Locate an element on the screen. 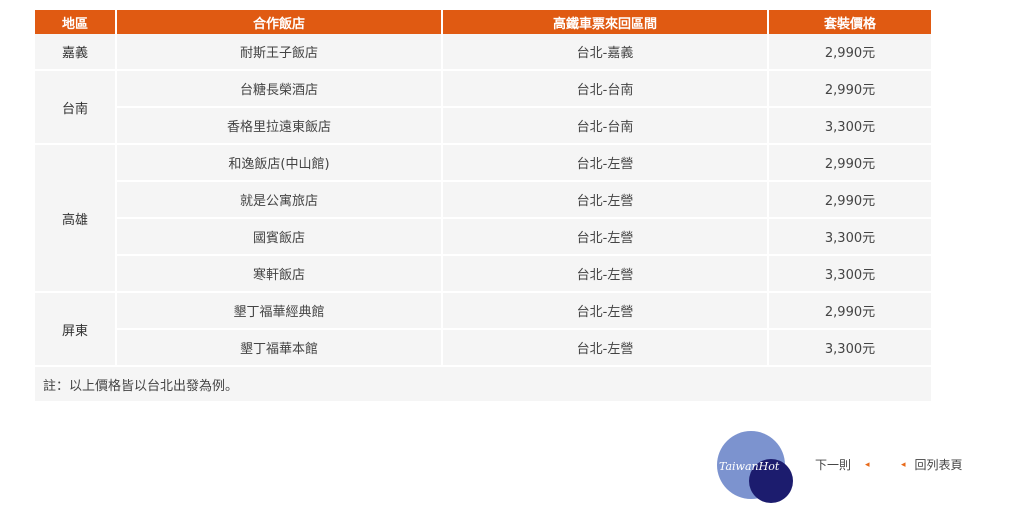  hotel-cell: 耐斯王子飯店 is located at coordinates (279, 52).